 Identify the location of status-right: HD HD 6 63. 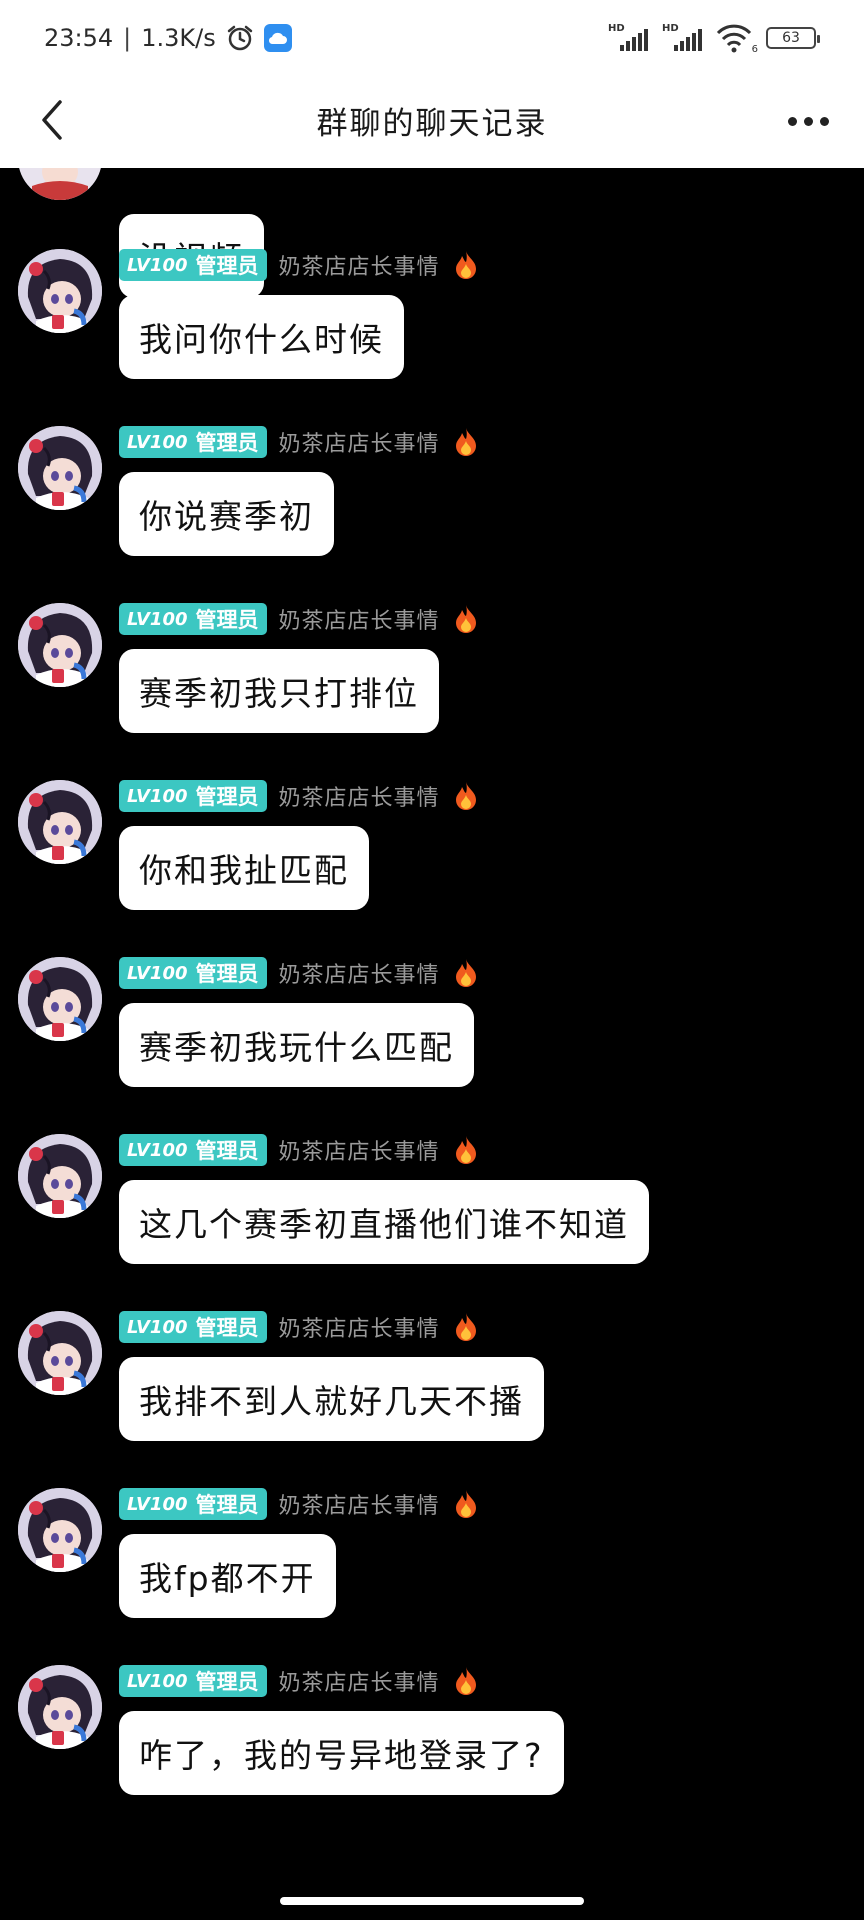
(714, 38).